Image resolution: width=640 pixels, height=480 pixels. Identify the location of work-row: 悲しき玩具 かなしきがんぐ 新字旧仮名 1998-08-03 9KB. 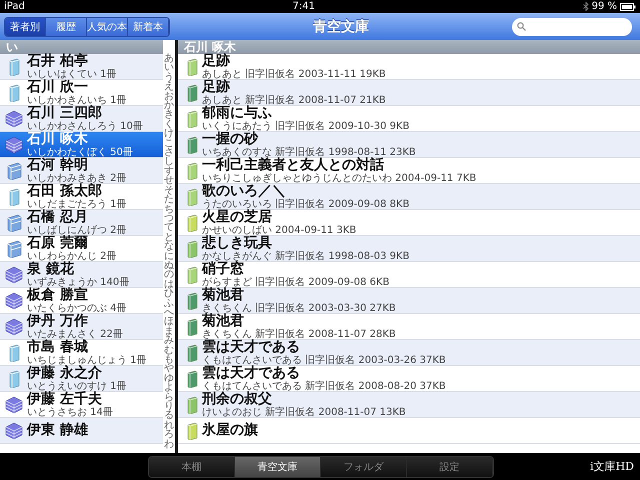
(409, 249).